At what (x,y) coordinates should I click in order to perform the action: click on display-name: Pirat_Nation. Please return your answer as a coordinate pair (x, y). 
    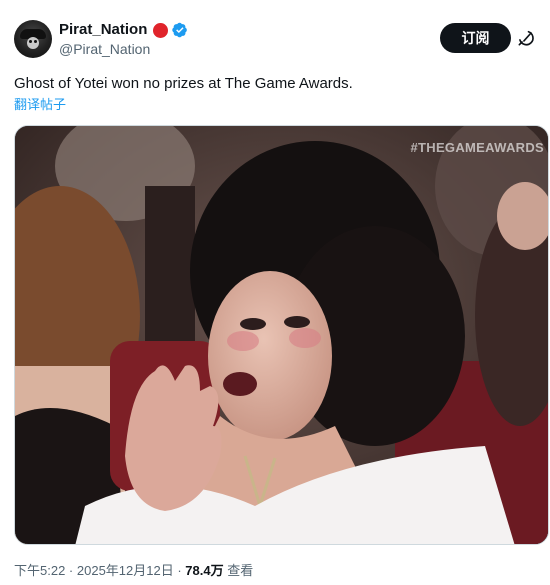
    Looking at the image, I should click on (103, 30).